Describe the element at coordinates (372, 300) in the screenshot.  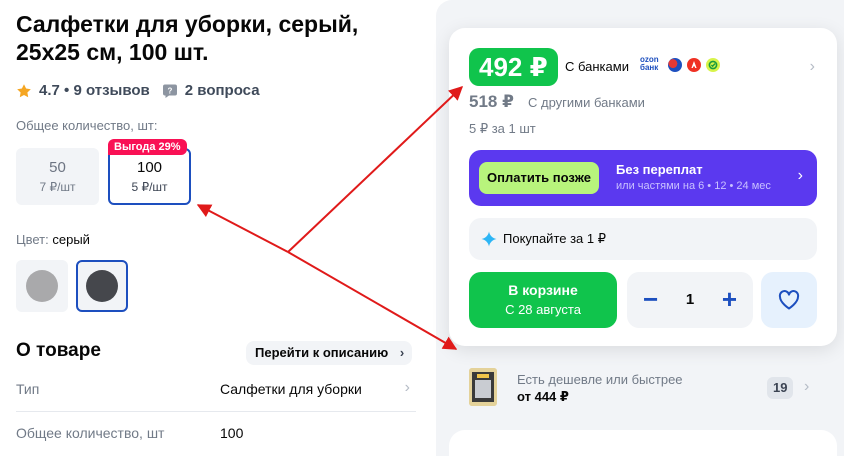
I see `arrow-to-card-bottom` at that location.